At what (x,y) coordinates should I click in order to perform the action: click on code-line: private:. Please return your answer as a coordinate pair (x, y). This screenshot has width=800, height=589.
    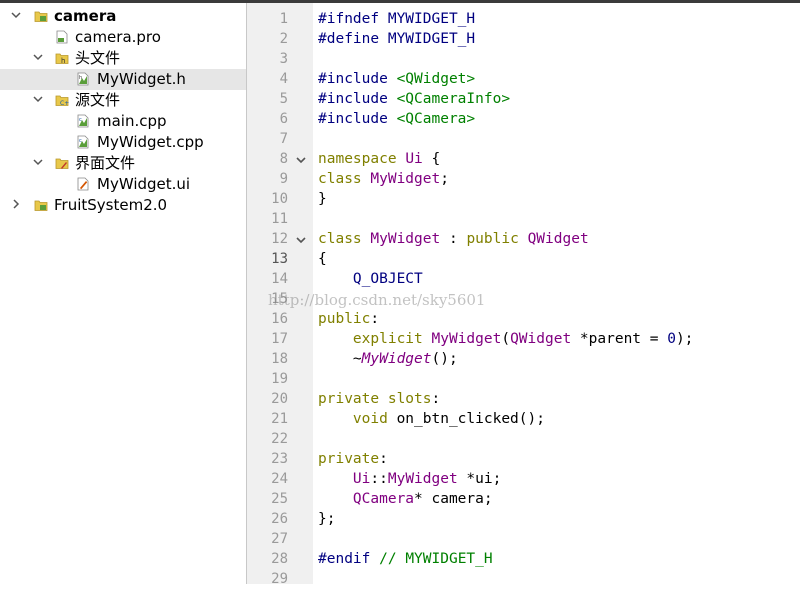
    Looking at the image, I should click on (353, 459).